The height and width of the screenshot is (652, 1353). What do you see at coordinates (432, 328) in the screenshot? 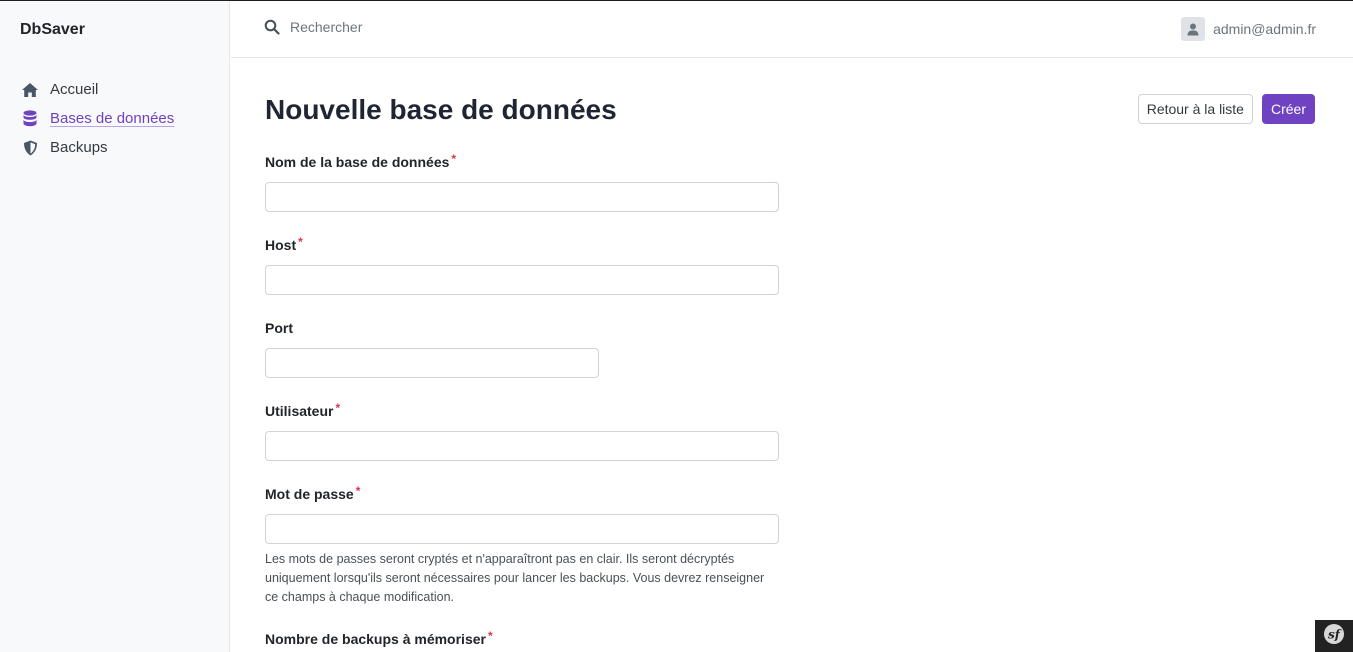
I see `field-label: Port` at bounding box center [432, 328].